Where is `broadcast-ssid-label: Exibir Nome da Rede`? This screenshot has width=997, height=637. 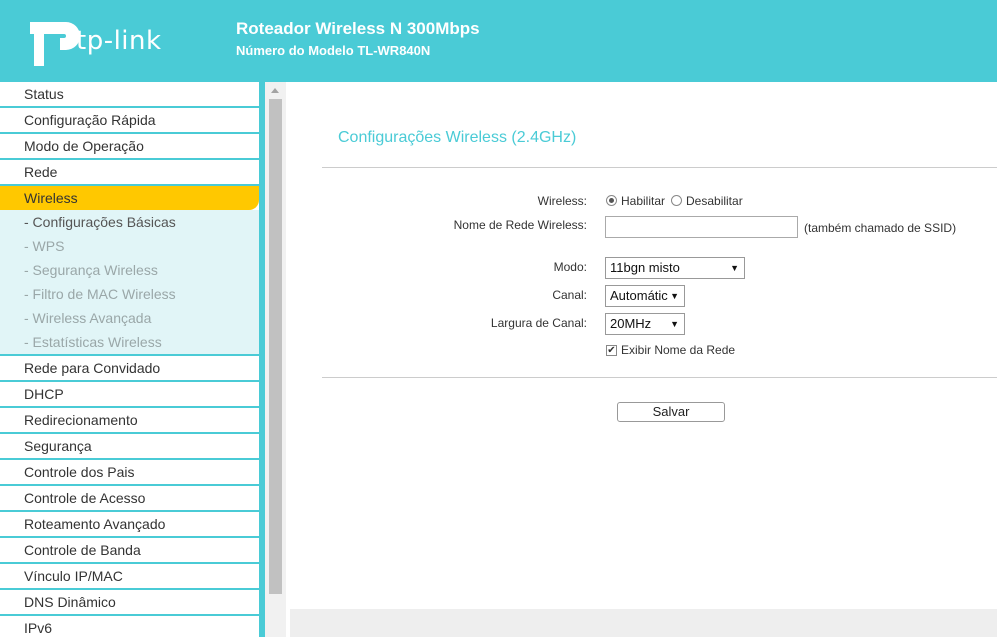 broadcast-ssid-label: Exibir Nome da Rede is located at coordinates (678, 350).